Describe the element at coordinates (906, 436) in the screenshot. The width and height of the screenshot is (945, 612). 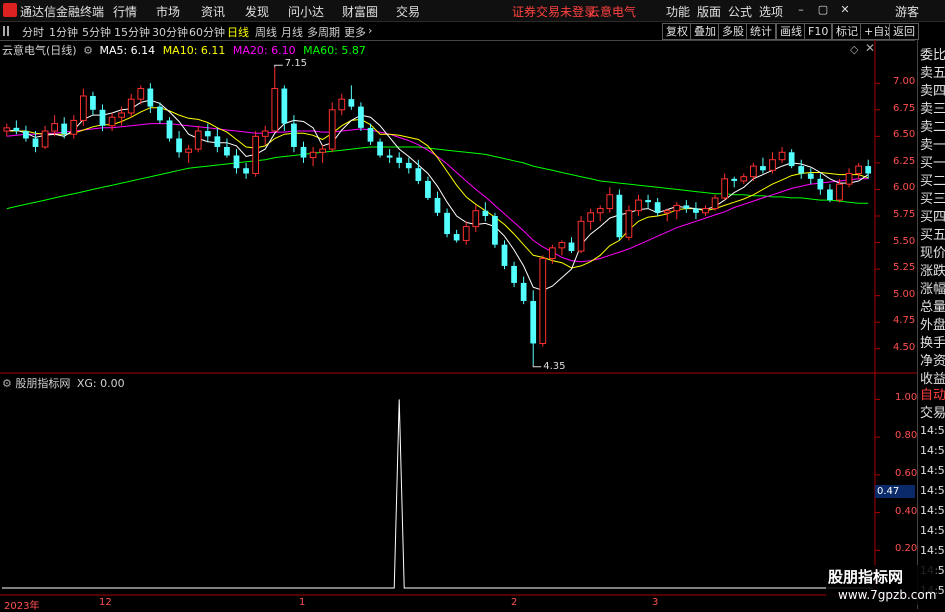
I see `indicator-tick-label: 0.80` at that location.